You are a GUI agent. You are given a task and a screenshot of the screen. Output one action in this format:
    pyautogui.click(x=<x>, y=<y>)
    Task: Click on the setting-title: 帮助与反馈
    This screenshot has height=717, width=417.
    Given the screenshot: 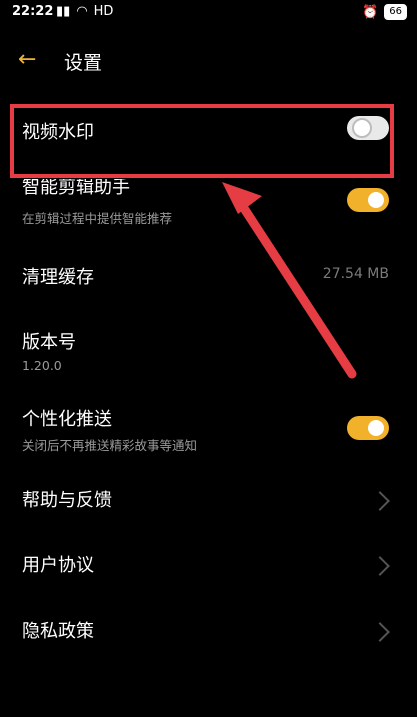 What is the action you would take?
    pyautogui.click(x=67, y=500)
    